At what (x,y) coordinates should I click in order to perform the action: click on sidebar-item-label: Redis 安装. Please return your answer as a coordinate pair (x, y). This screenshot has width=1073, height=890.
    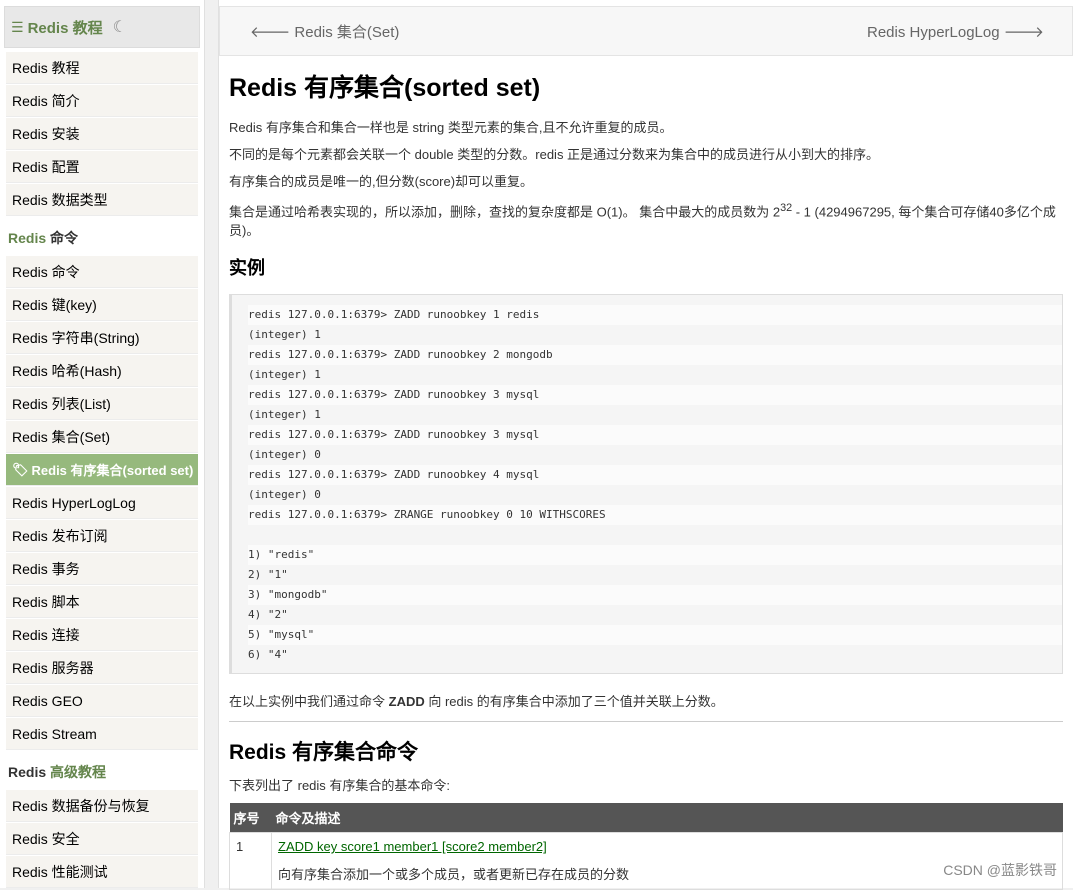
    Looking at the image, I should click on (46, 133).